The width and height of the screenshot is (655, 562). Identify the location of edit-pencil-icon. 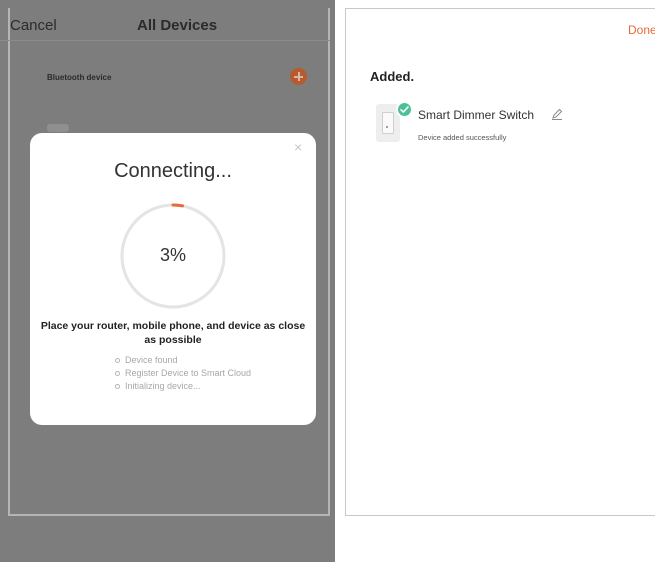
(557, 114).